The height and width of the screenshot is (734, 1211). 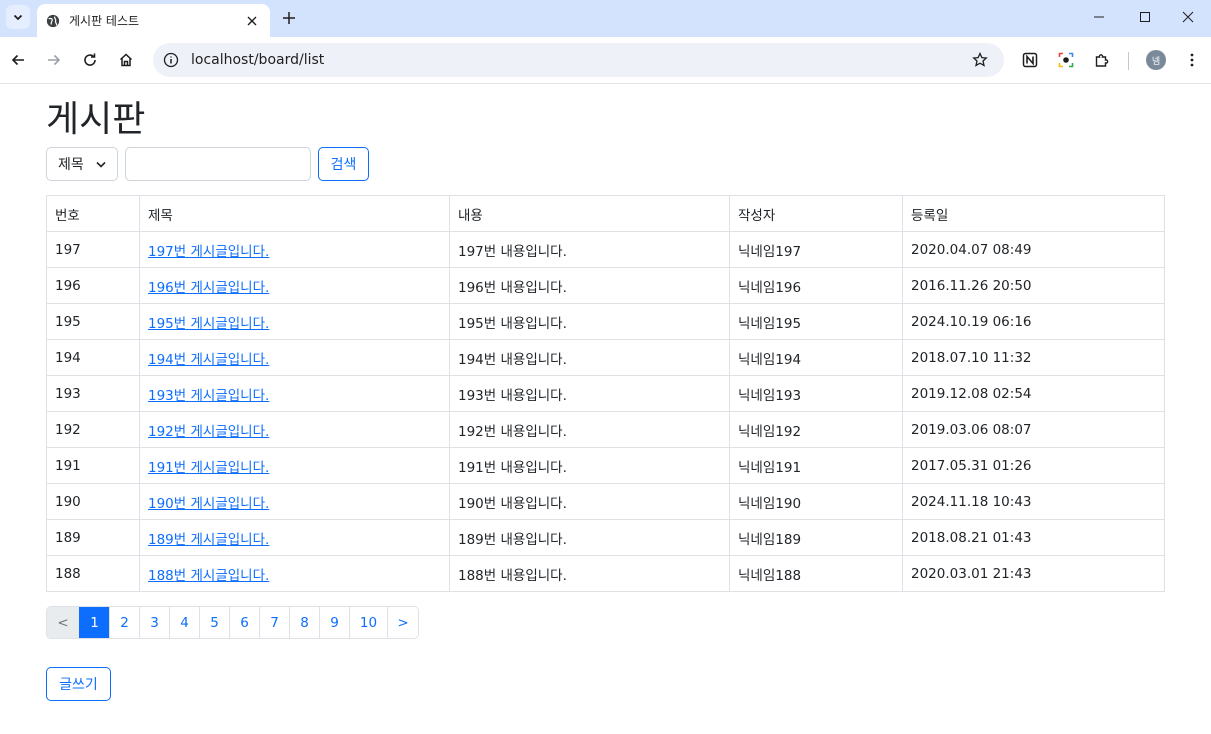 I want to click on extensions-button, so click(x=1102, y=60).